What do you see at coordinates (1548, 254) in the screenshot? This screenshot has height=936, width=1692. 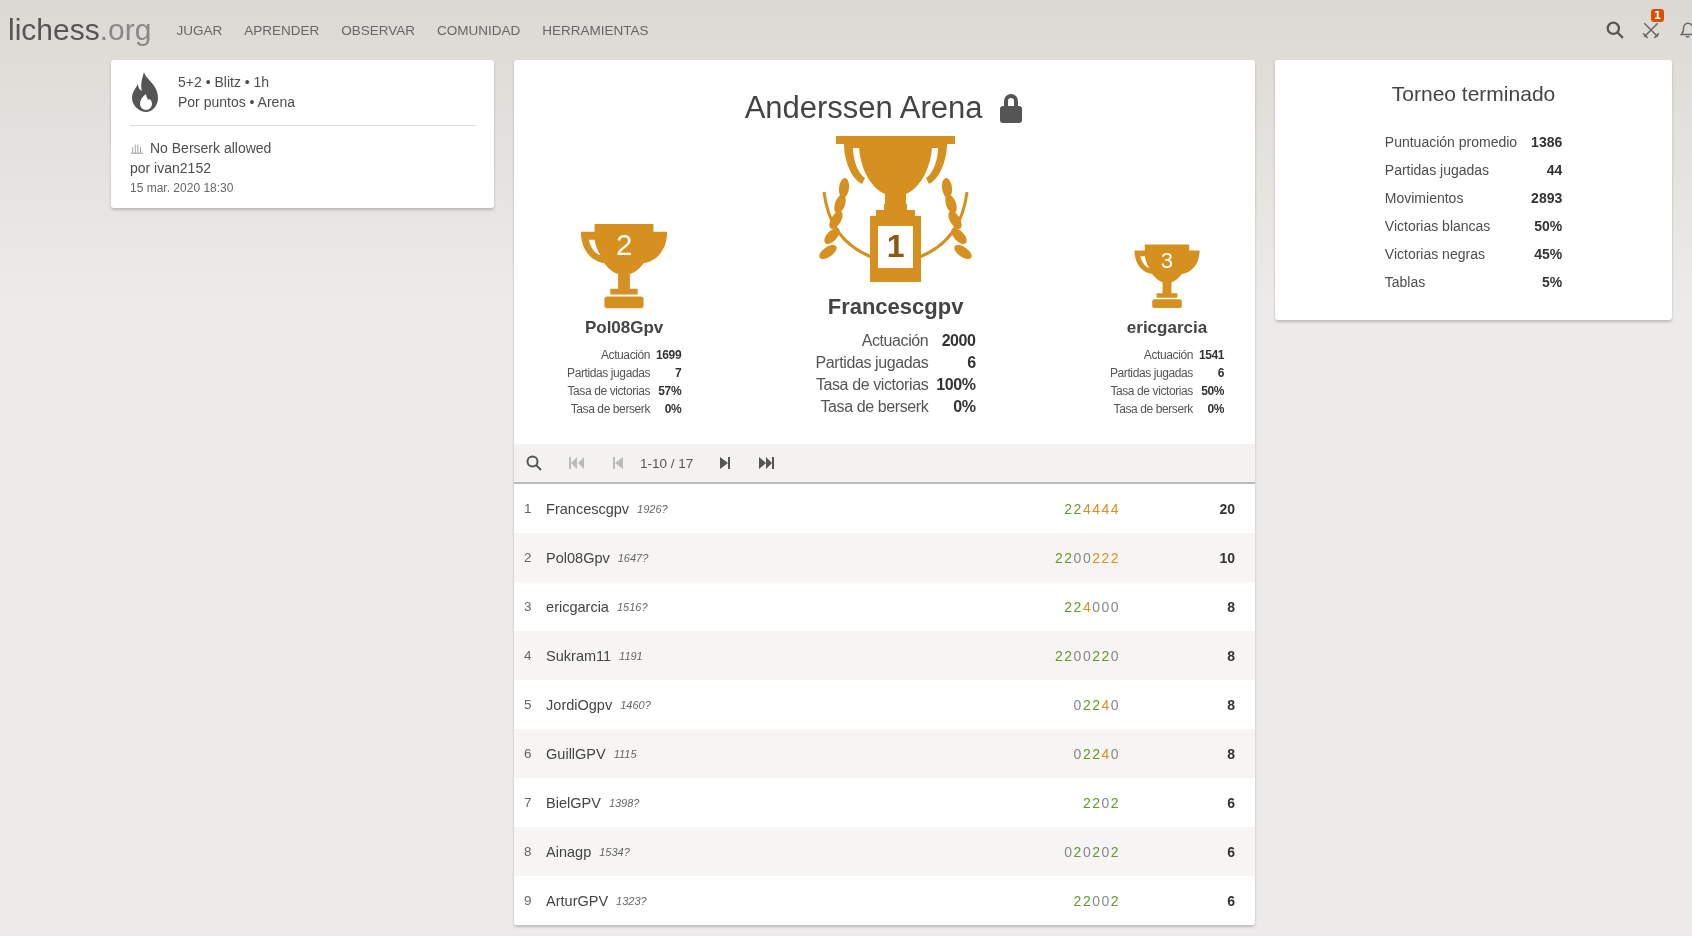 I see `summary-value: 45%` at bounding box center [1548, 254].